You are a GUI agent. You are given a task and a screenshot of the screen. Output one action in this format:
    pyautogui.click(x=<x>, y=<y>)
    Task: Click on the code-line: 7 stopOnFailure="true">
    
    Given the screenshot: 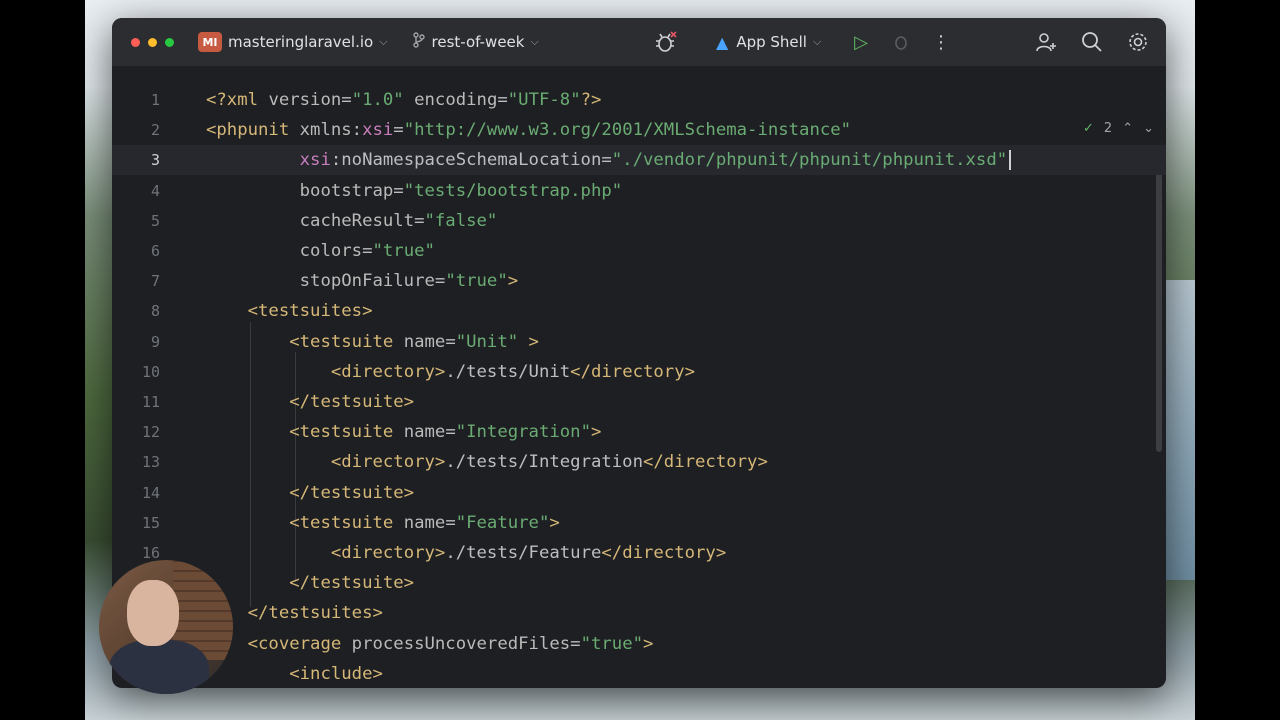 What is the action you would take?
    pyautogui.click(x=639, y=281)
    